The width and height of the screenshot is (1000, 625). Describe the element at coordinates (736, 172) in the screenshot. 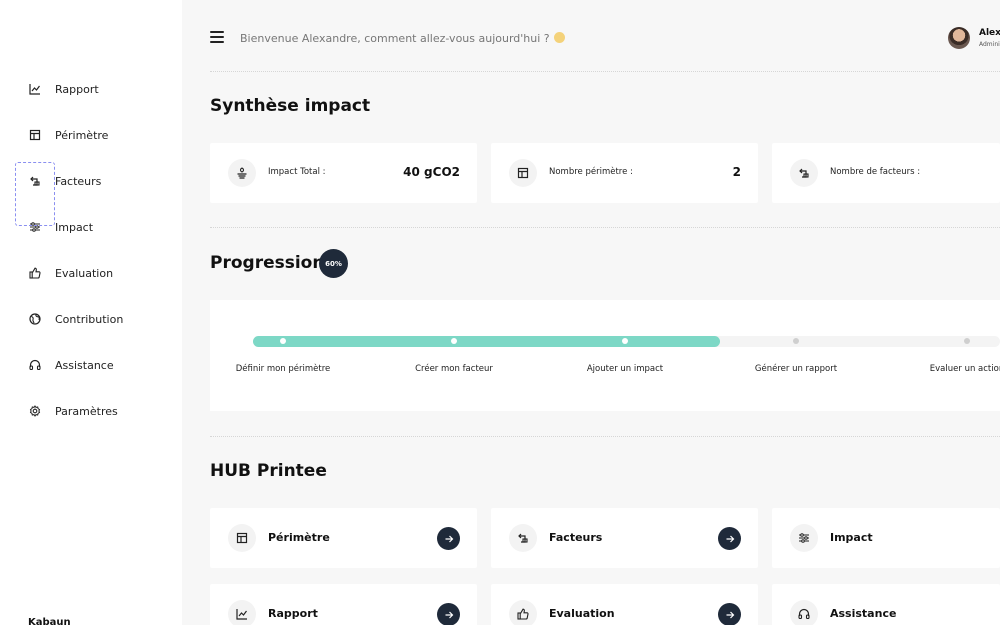

I see `stat-value: 2` at that location.